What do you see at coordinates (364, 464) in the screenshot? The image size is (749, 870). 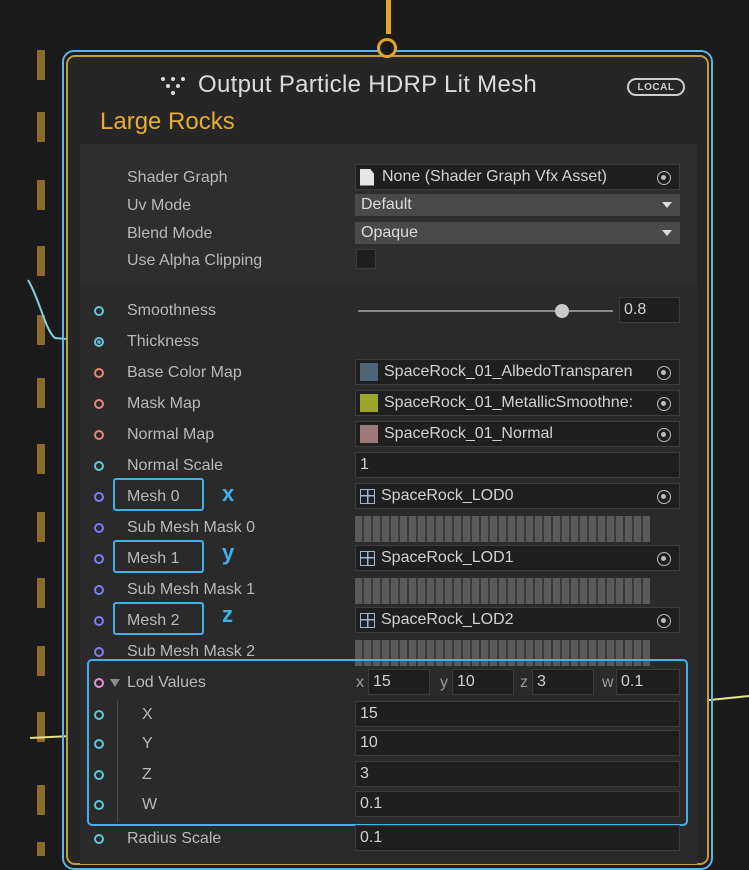 I see `normal-scale-value: 1` at bounding box center [364, 464].